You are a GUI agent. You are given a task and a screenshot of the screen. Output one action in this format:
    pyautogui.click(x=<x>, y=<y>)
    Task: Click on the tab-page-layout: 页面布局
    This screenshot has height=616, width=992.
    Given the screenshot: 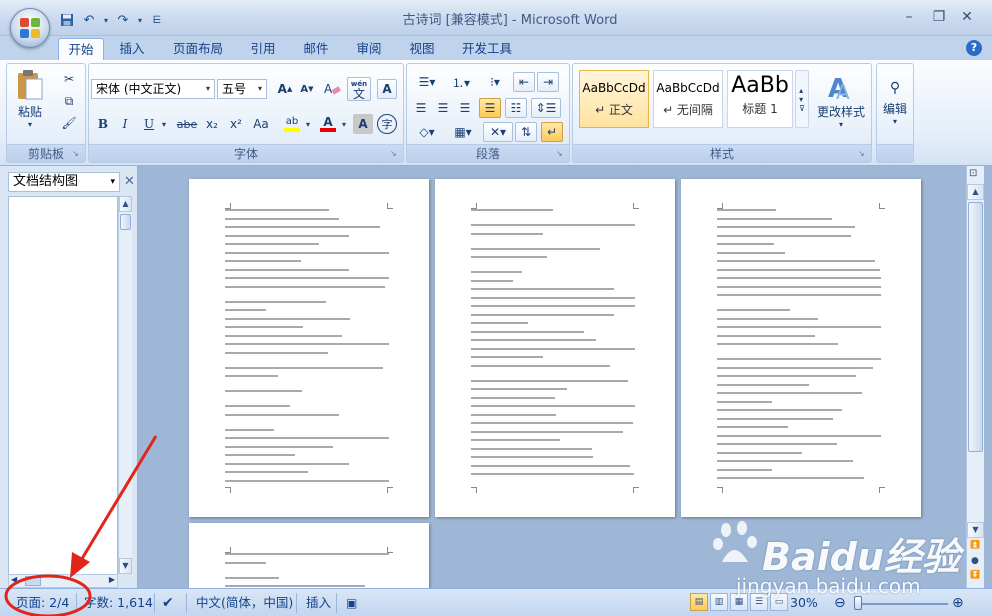 What is the action you would take?
    pyautogui.click(x=198, y=49)
    